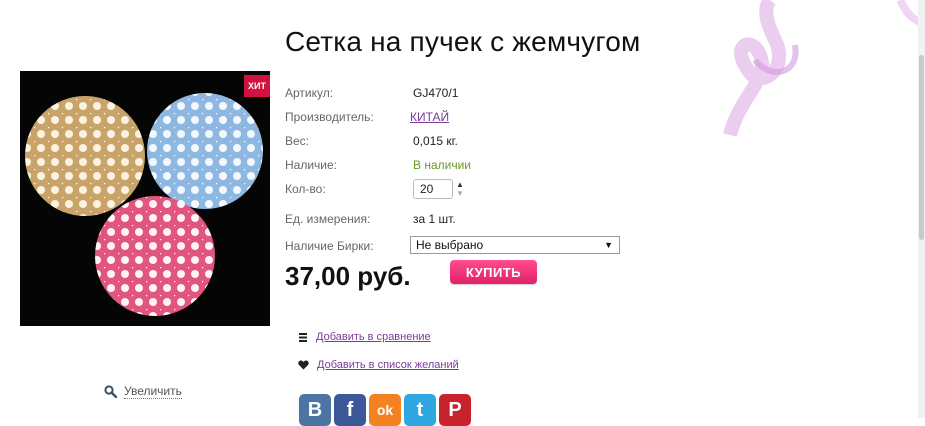  I want to click on hairnet-image, so click(144, 204).